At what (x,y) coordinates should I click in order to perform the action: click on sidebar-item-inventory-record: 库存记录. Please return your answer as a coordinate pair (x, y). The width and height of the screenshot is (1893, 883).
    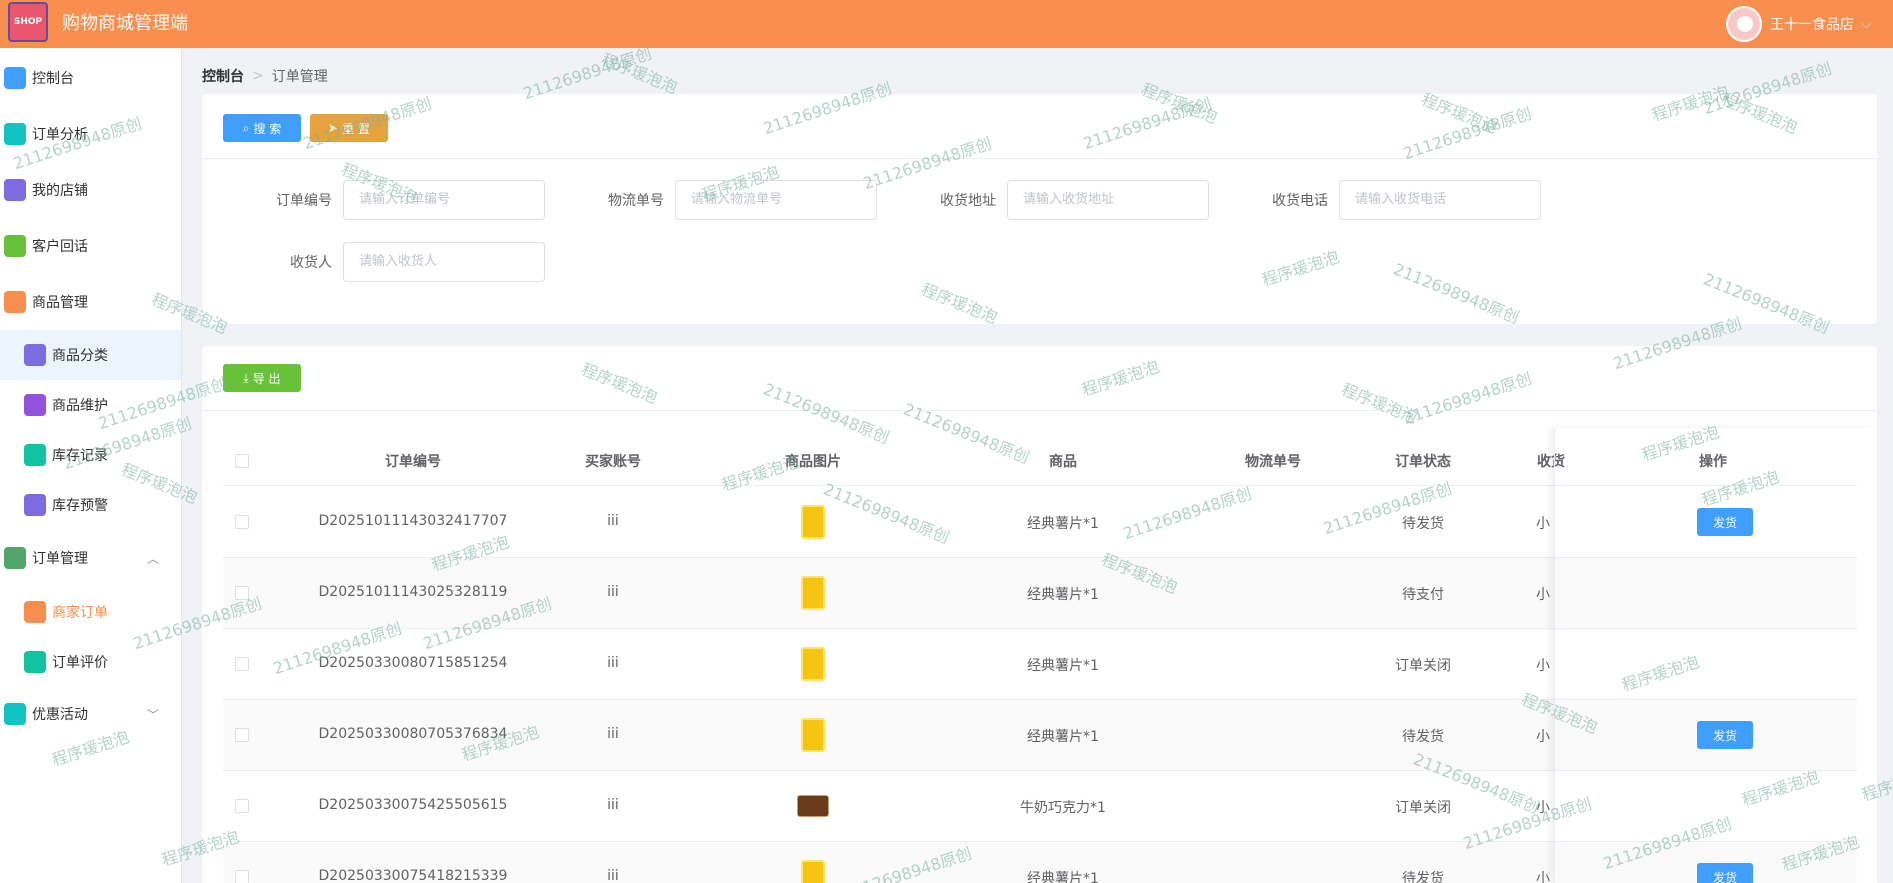
    Looking at the image, I should click on (90, 455).